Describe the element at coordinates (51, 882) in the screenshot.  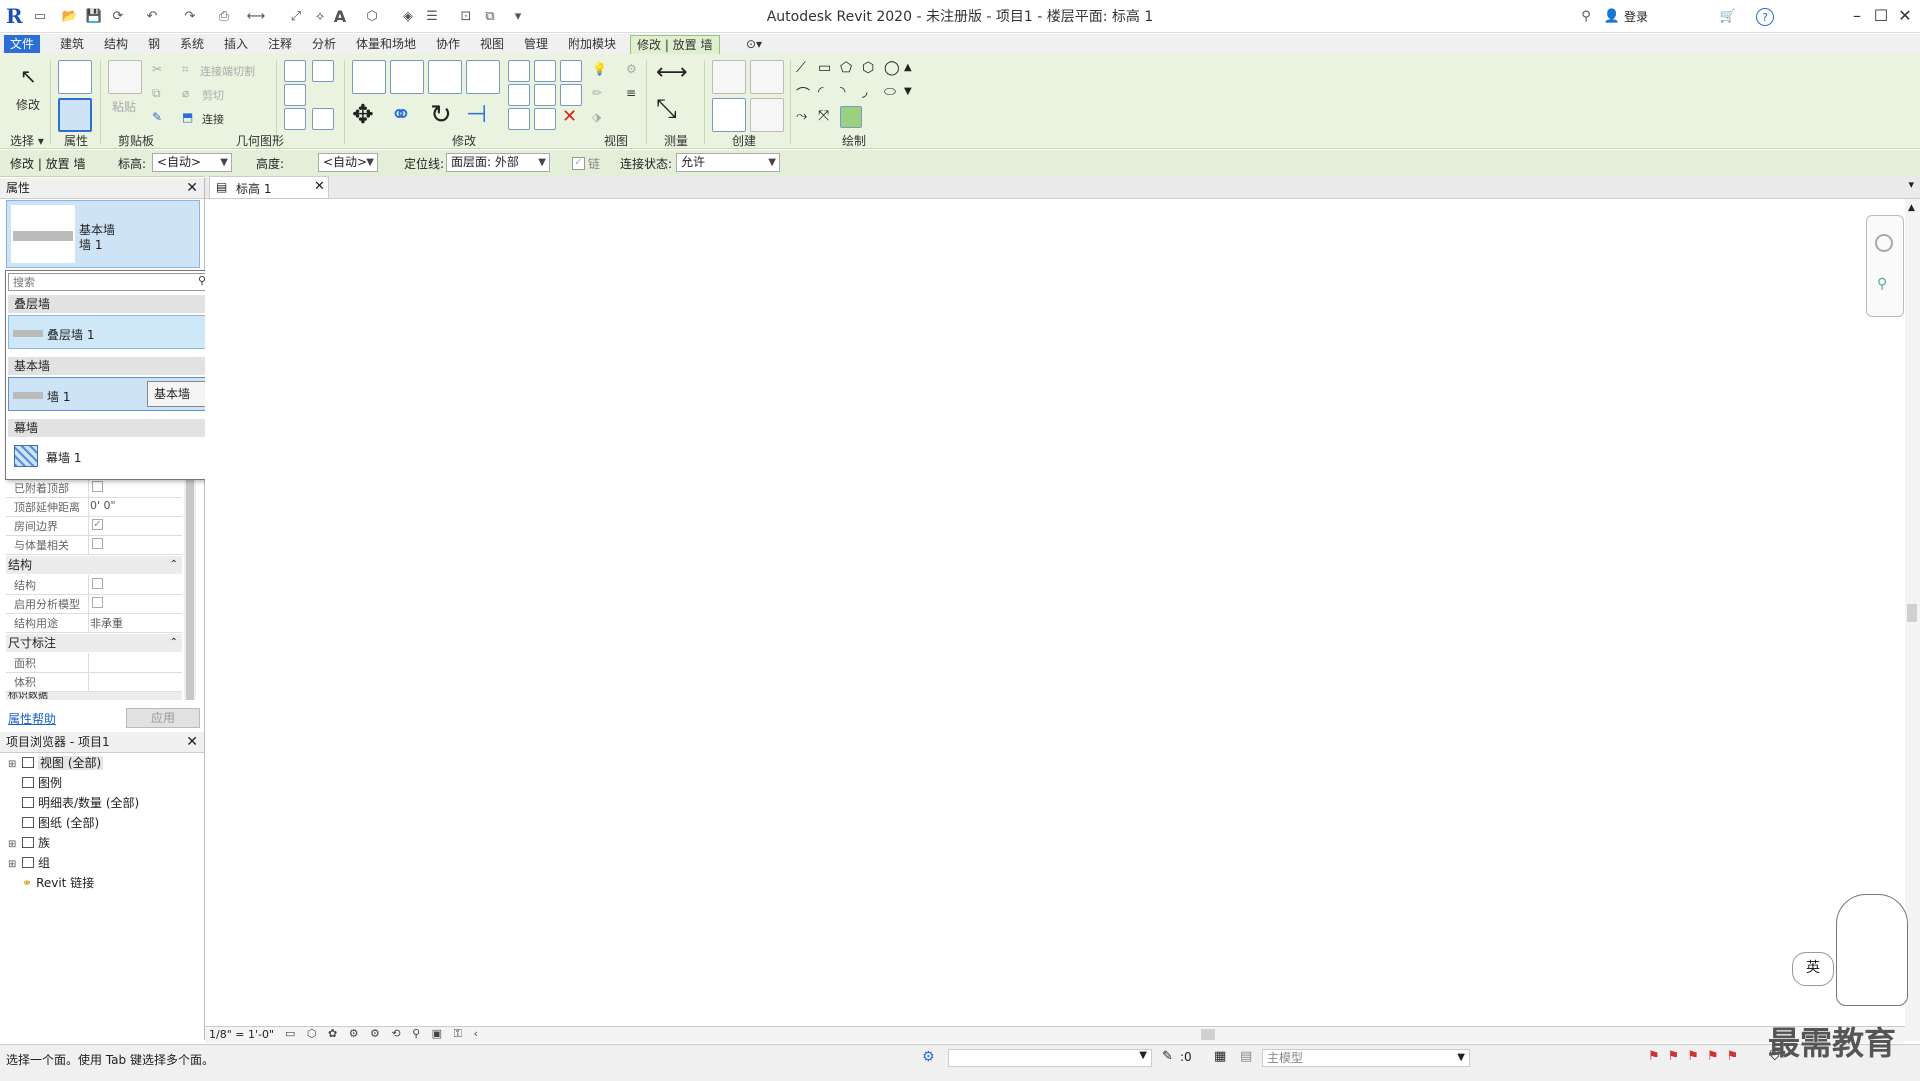
I see `tree-item-revit-links: ⚭ Revit 链接` at that location.